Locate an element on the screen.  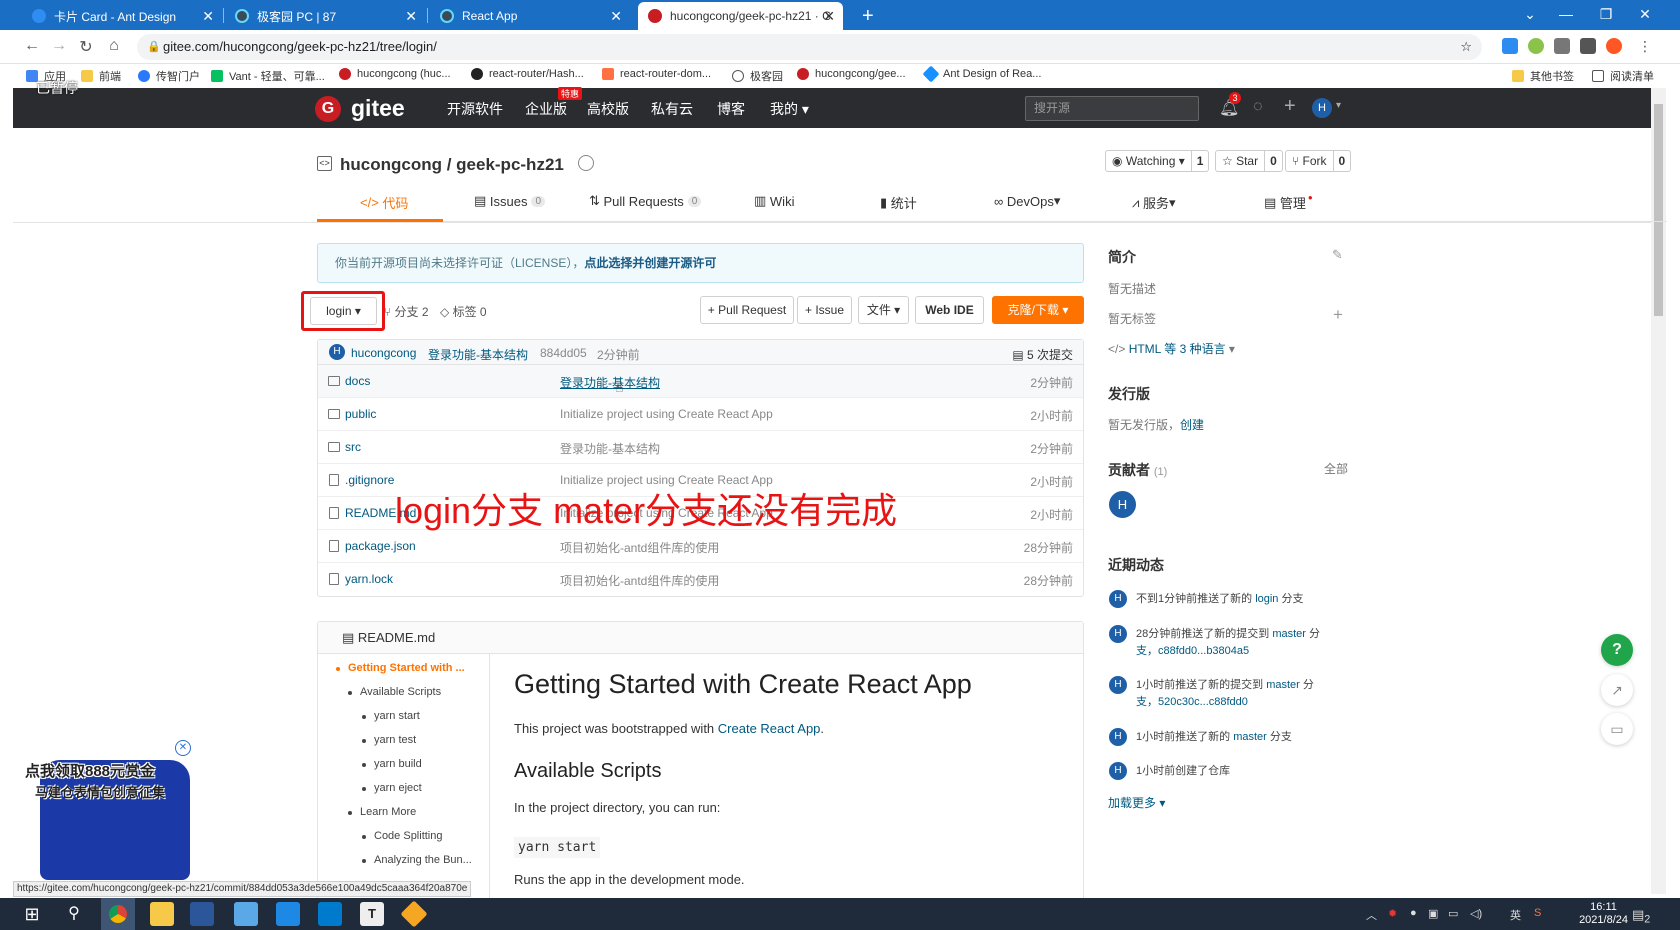
tab-pull-requests: ⇅ Pull Requests 0 is located at coordinates (645, 201).